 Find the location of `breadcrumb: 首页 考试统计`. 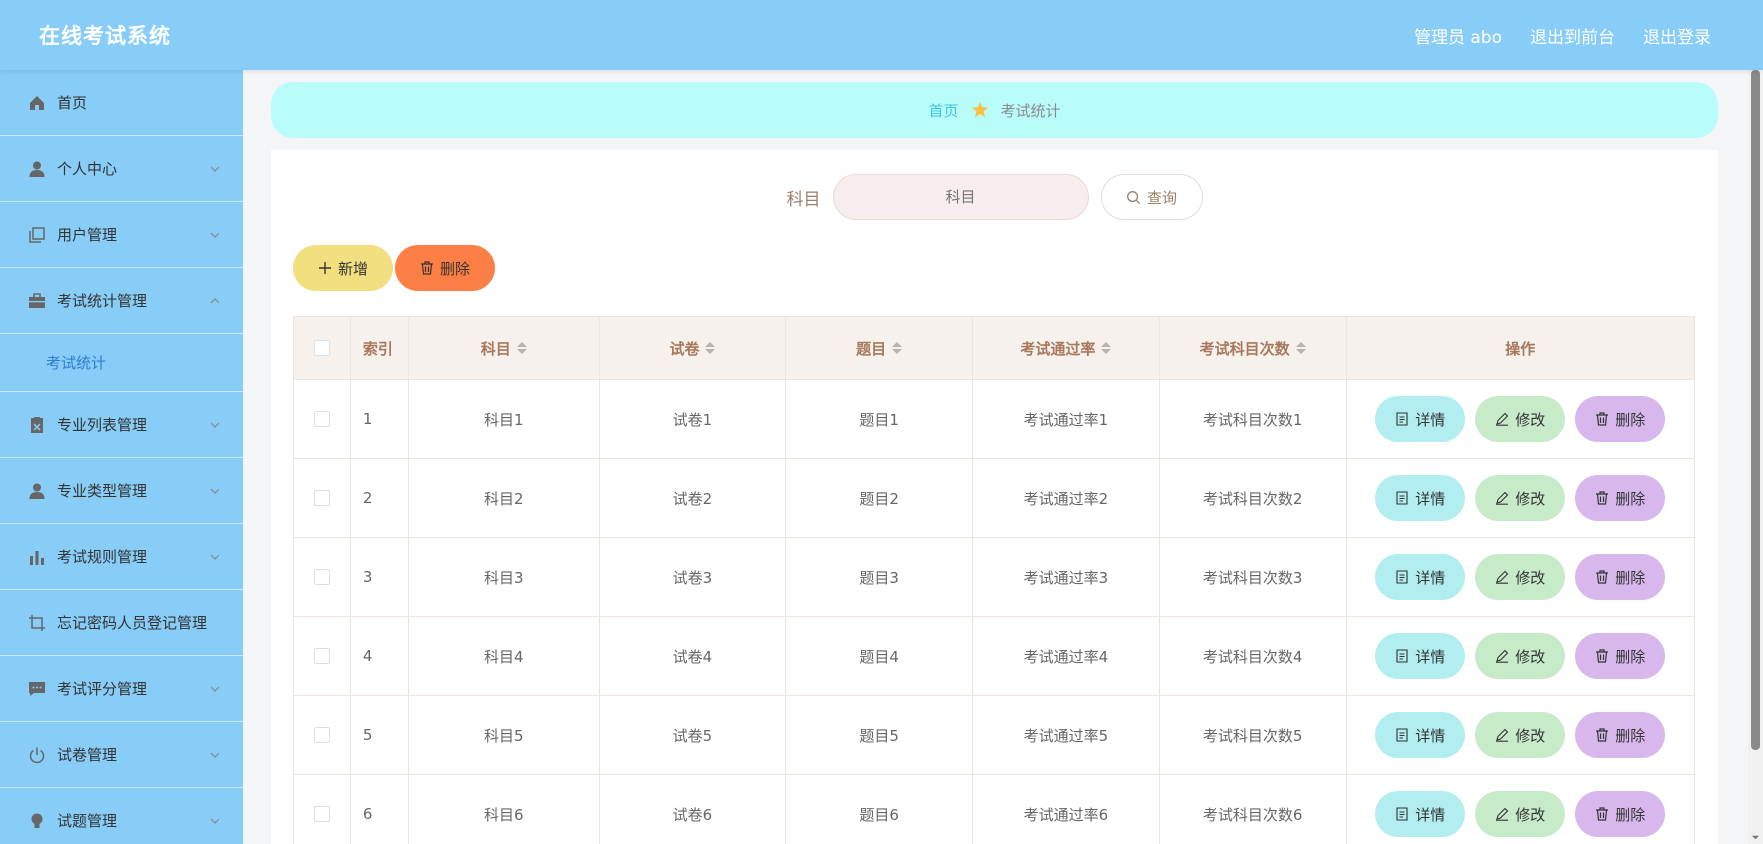

breadcrumb: 首页 考试统计 is located at coordinates (994, 110).